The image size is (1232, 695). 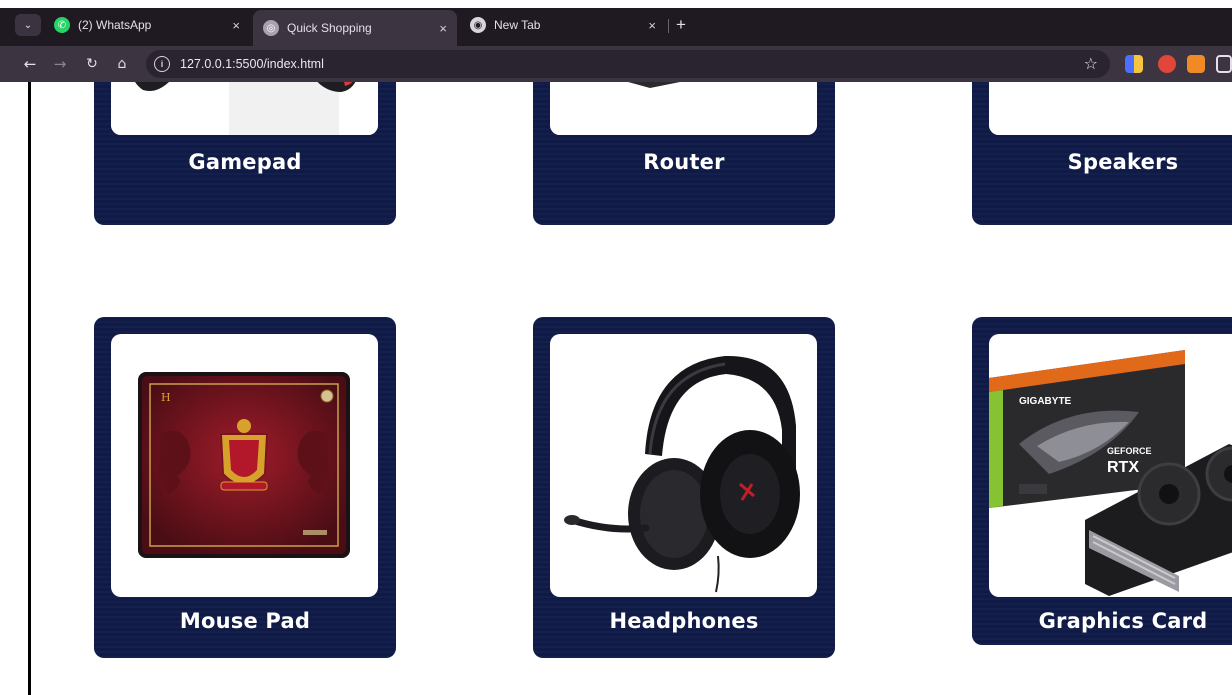 What do you see at coordinates (1123, 621) in the screenshot?
I see `product-name: Graphics Card` at bounding box center [1123, 621].